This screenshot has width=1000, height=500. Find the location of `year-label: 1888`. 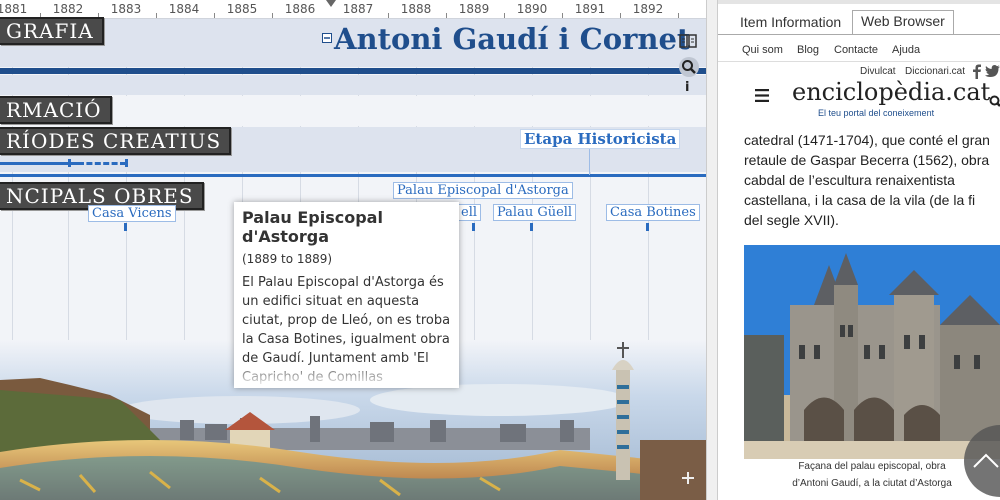

year-label: 1888 is located at coordinates (416, 9).